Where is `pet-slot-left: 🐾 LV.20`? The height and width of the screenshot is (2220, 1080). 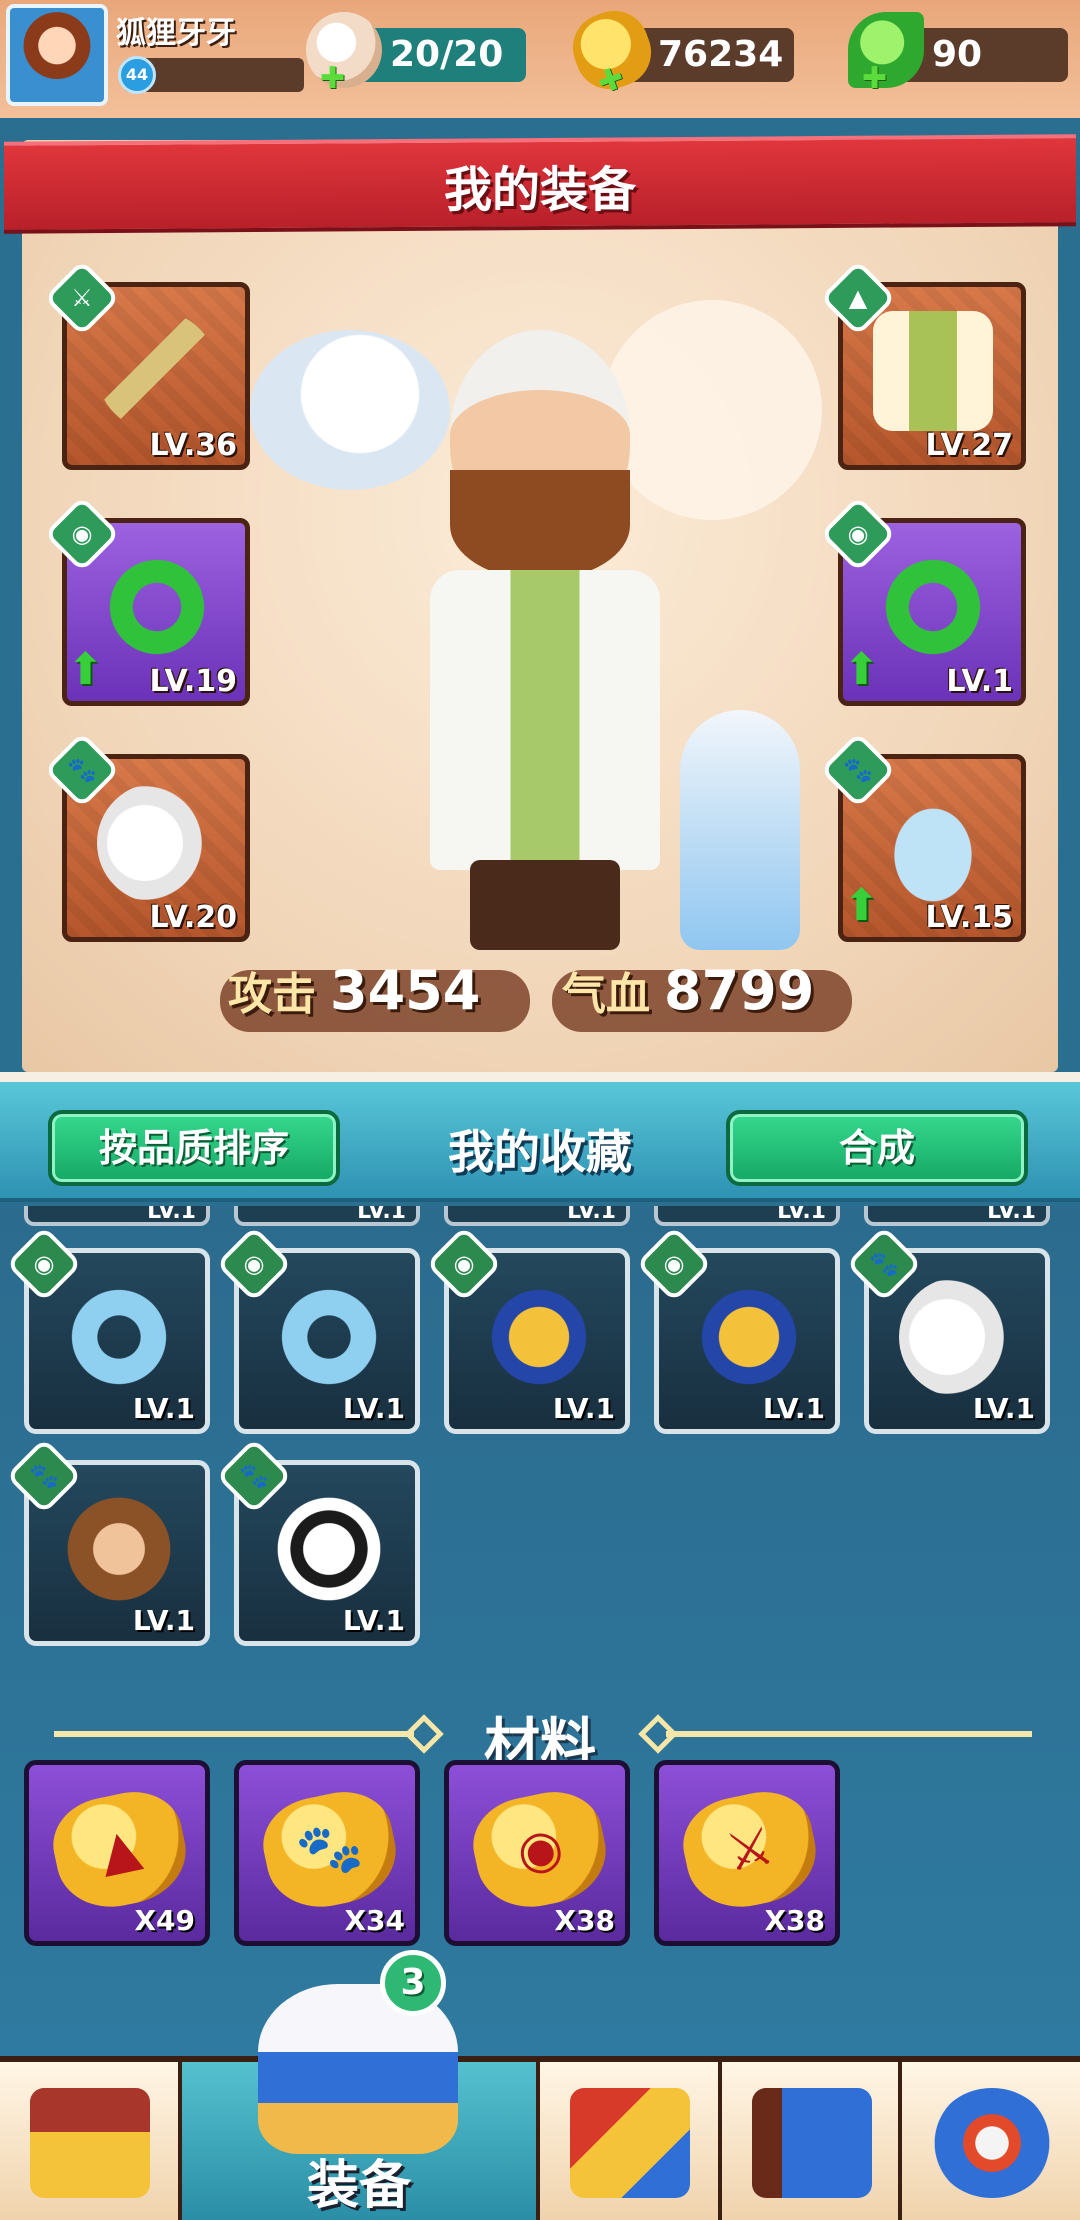
pet-slot-left: 🐾 LV.20 is located at coordinates (146, 836).